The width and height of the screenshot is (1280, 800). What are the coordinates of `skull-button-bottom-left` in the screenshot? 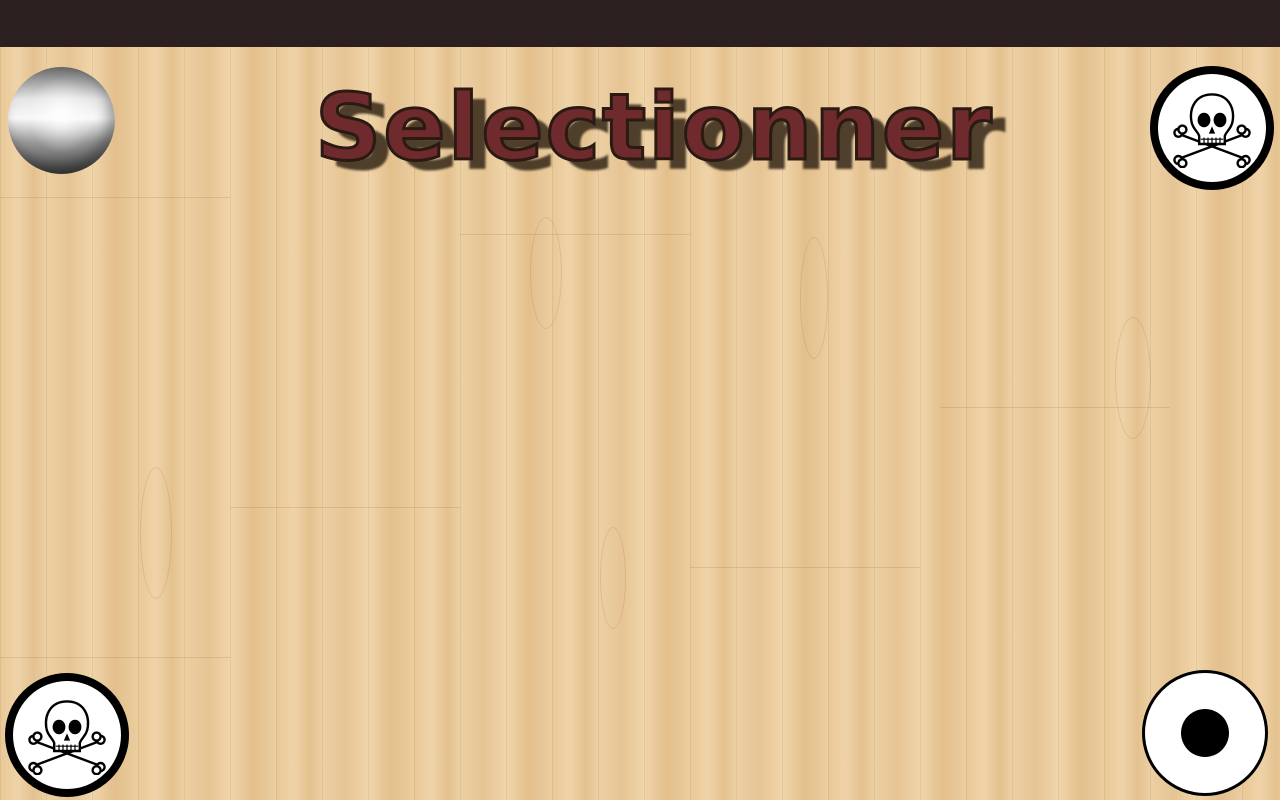 It's located at (67, 735).